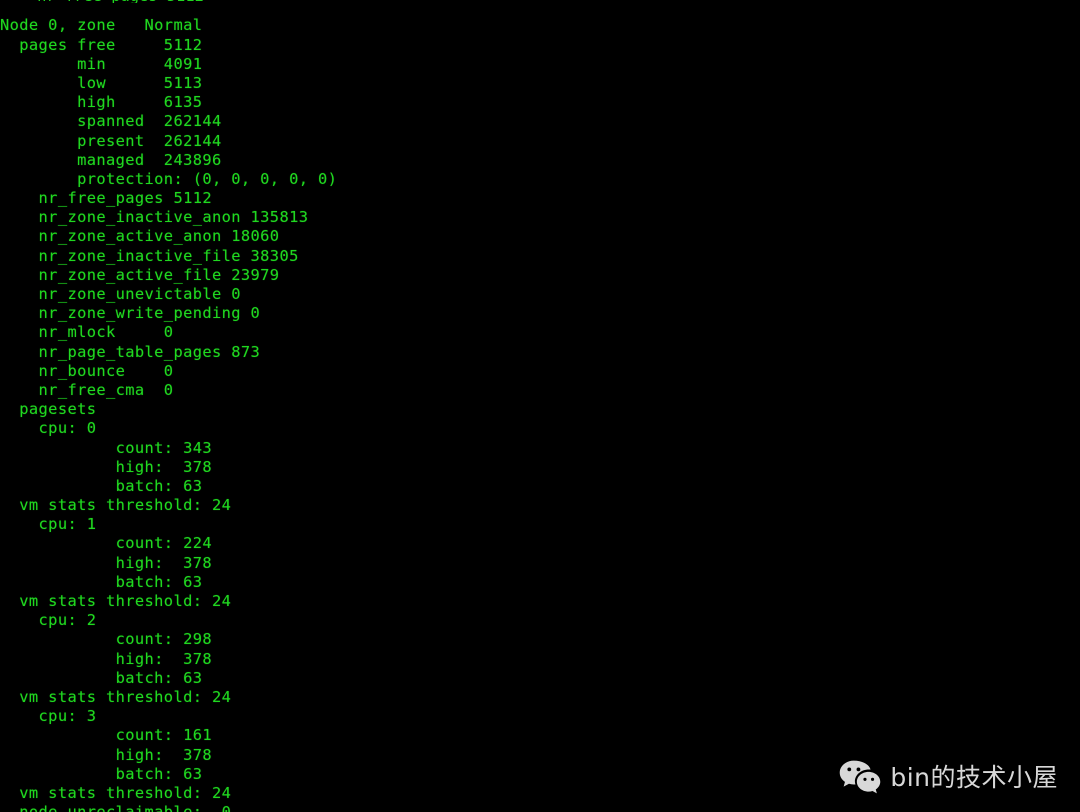  Describe the element at coordinates (106, 639) in the screenshot. I see `terminal-line: count: 298` at that location.